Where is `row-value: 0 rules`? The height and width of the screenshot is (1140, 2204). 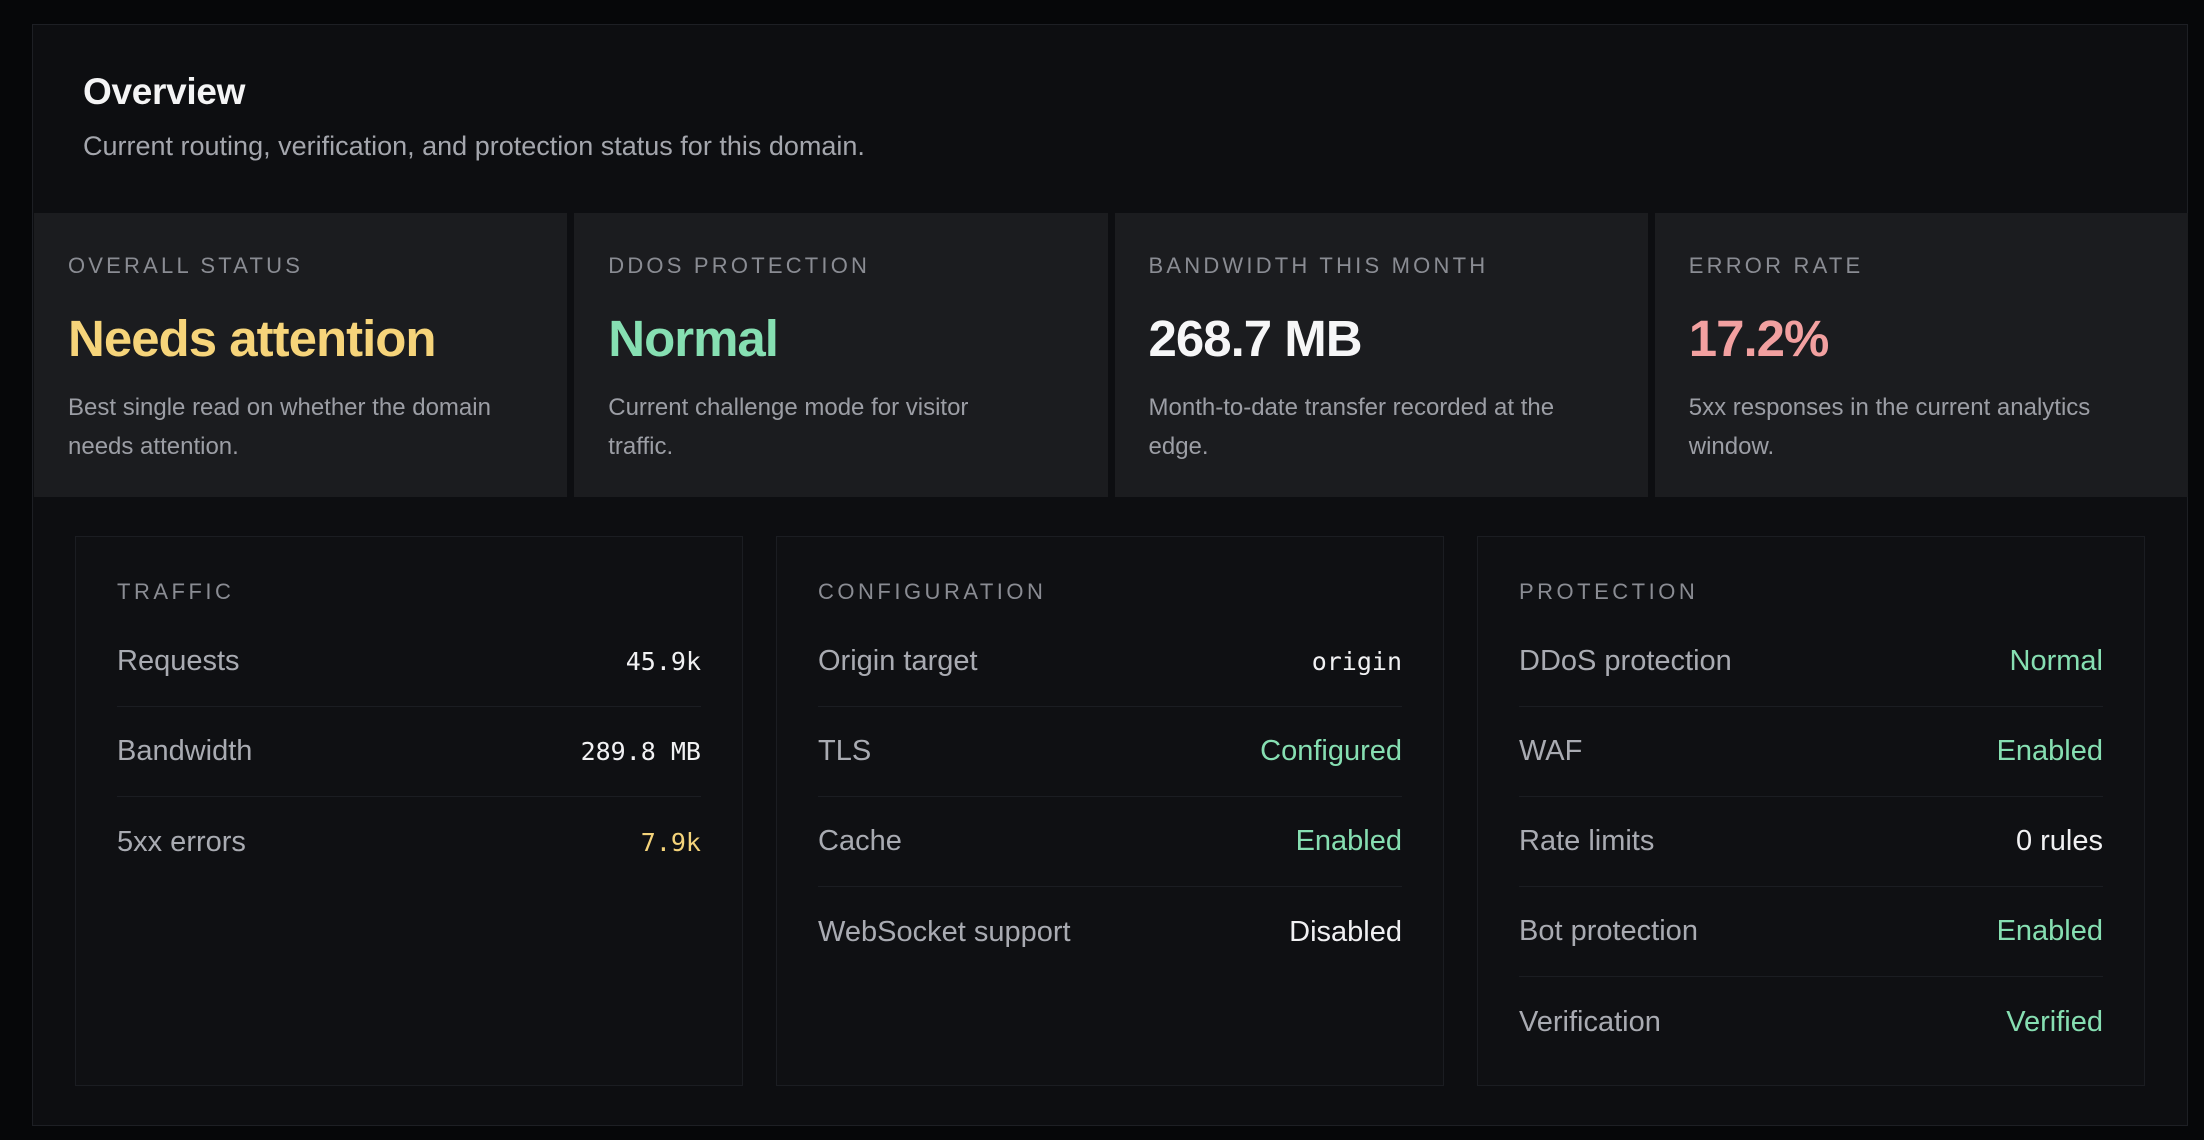 row-value: 0 rules is located at coordinates (2059, 841).